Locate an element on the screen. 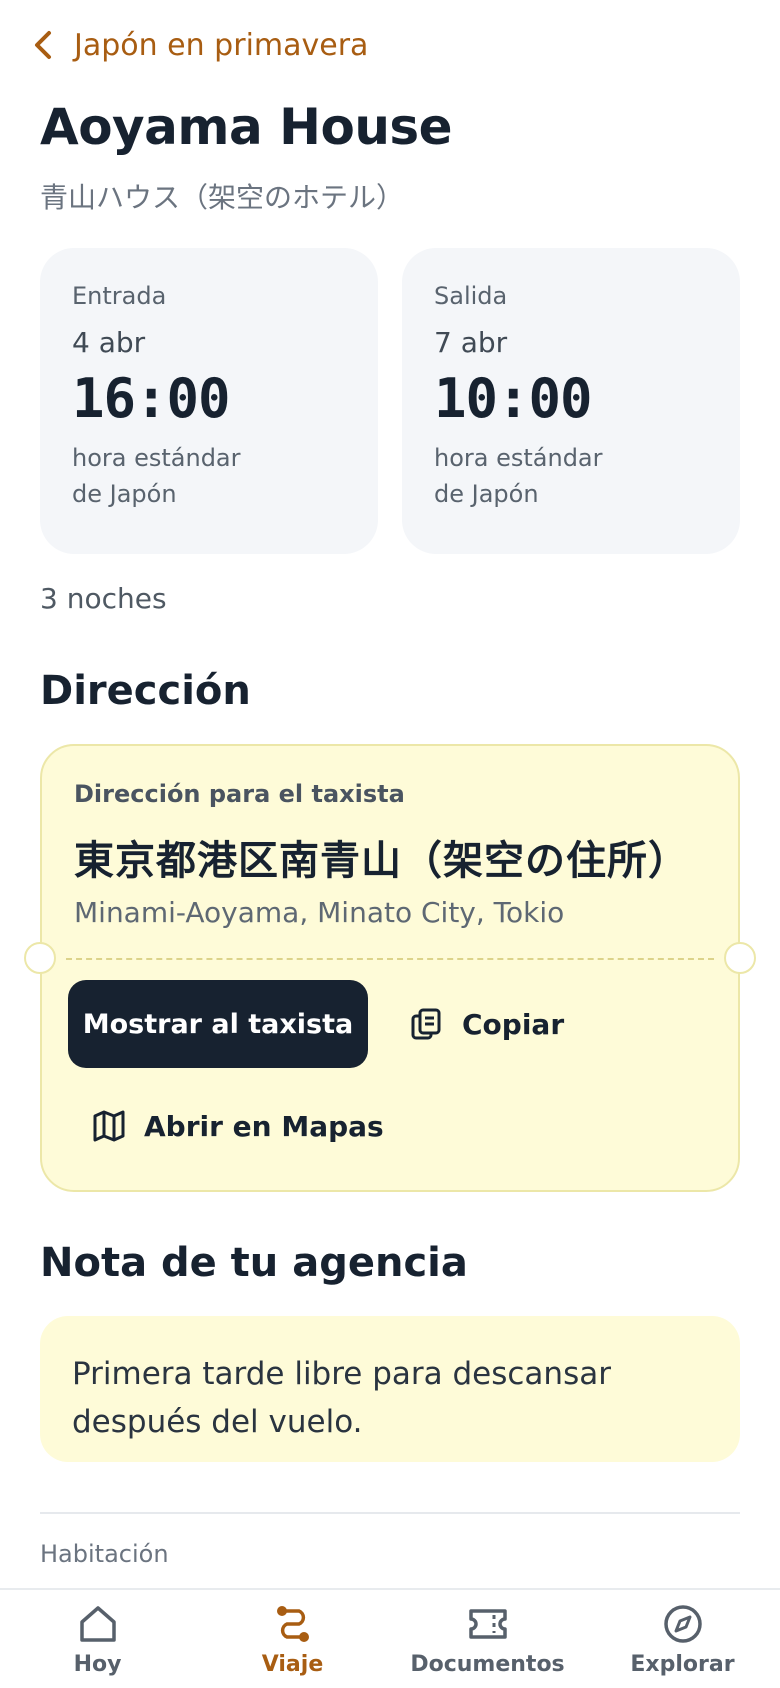  maps-label: Abrir en Mapas is located at coordinates (264, 1126).